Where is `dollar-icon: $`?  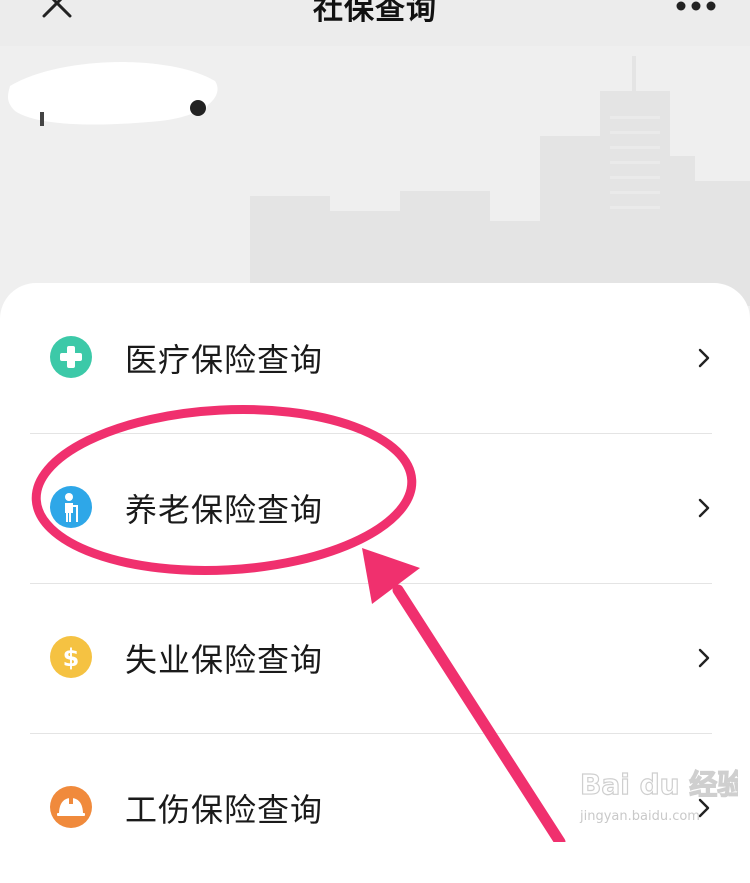
dollar-icon: $ is located at coordinates (71, 657).